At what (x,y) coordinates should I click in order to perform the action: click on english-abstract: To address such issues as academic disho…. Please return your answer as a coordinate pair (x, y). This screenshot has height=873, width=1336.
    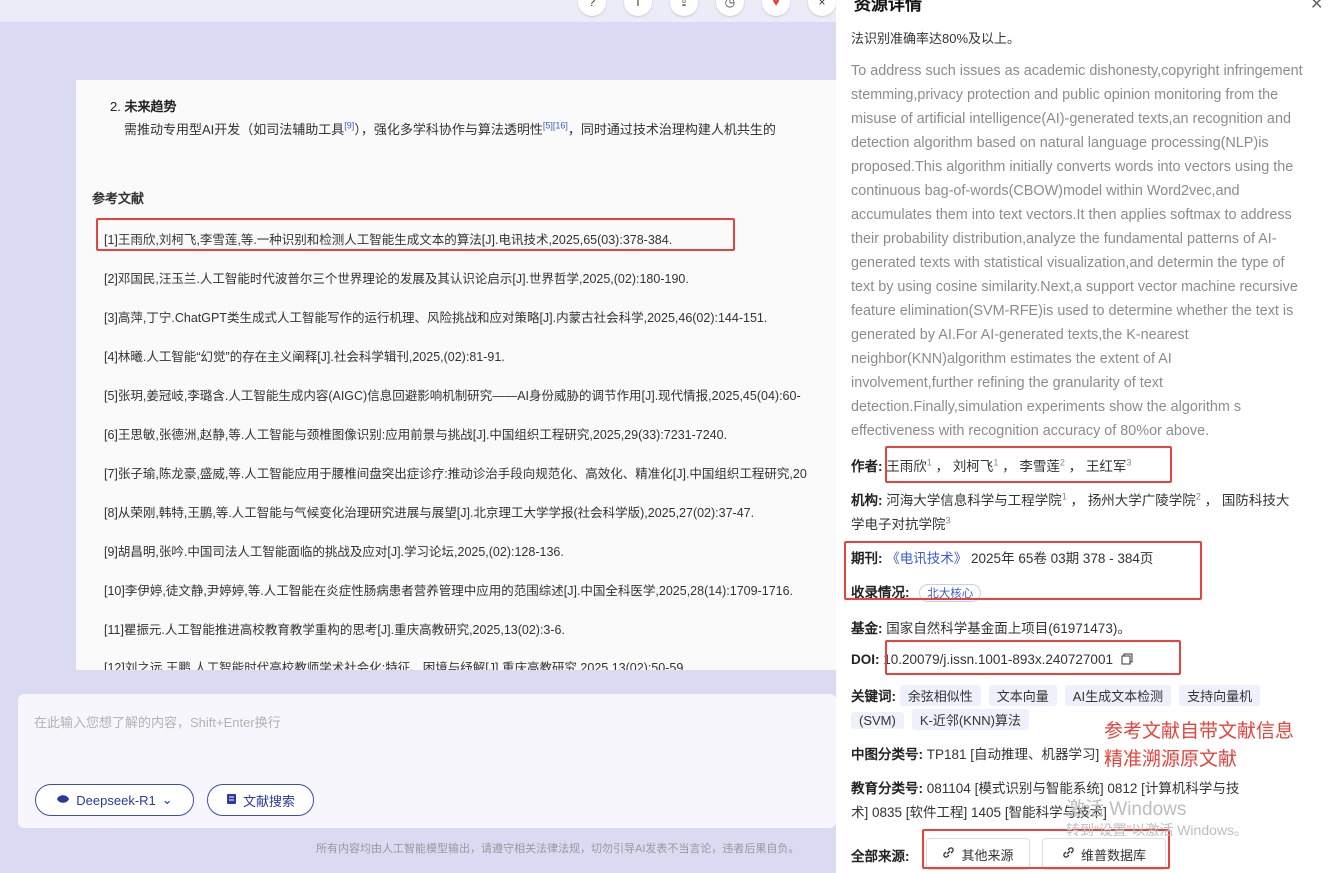
    Looking at the image, I should click on (1077, 251).